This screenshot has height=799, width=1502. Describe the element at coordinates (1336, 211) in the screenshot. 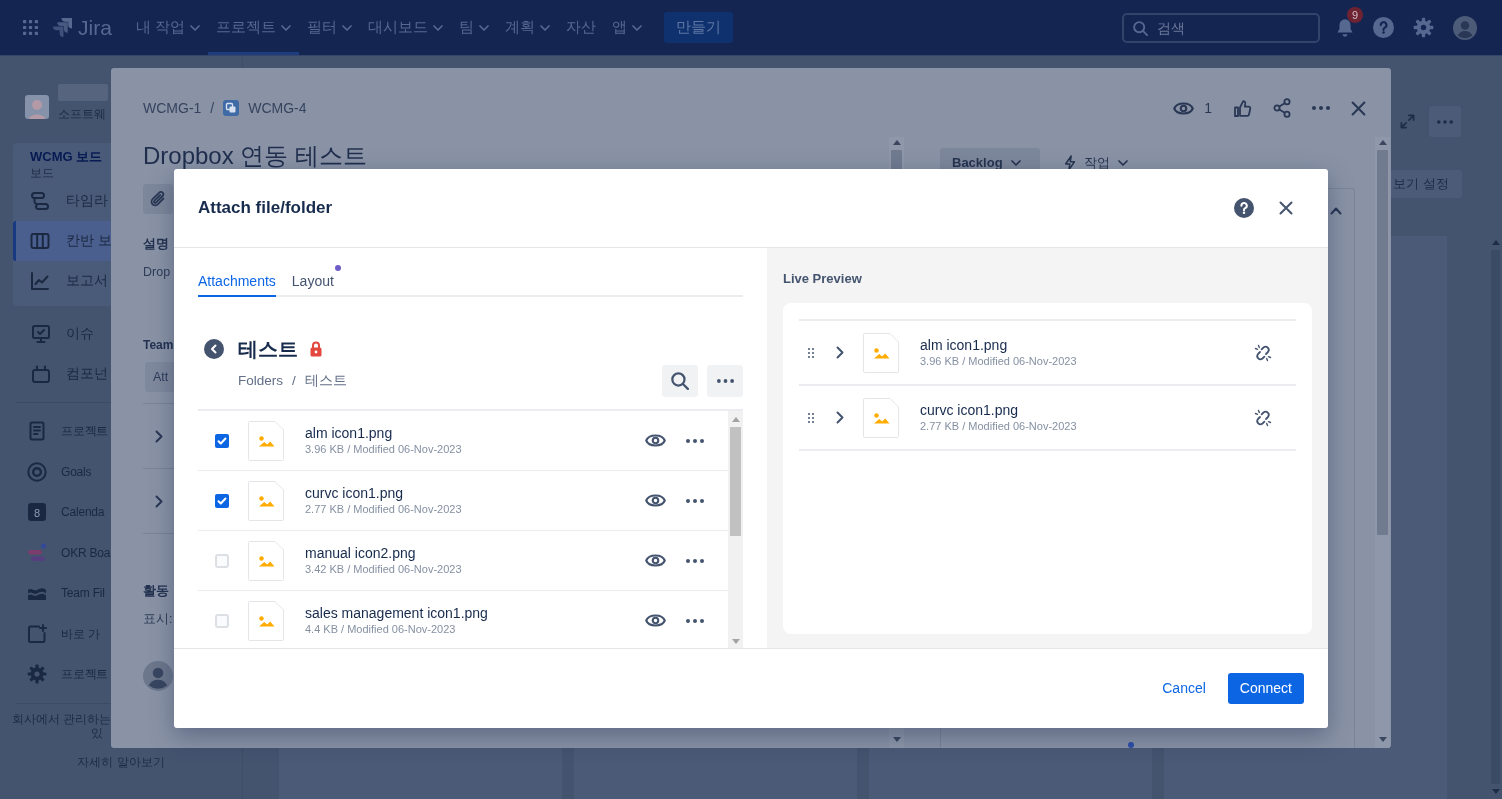

I see `chevron-up-icon` at that location.